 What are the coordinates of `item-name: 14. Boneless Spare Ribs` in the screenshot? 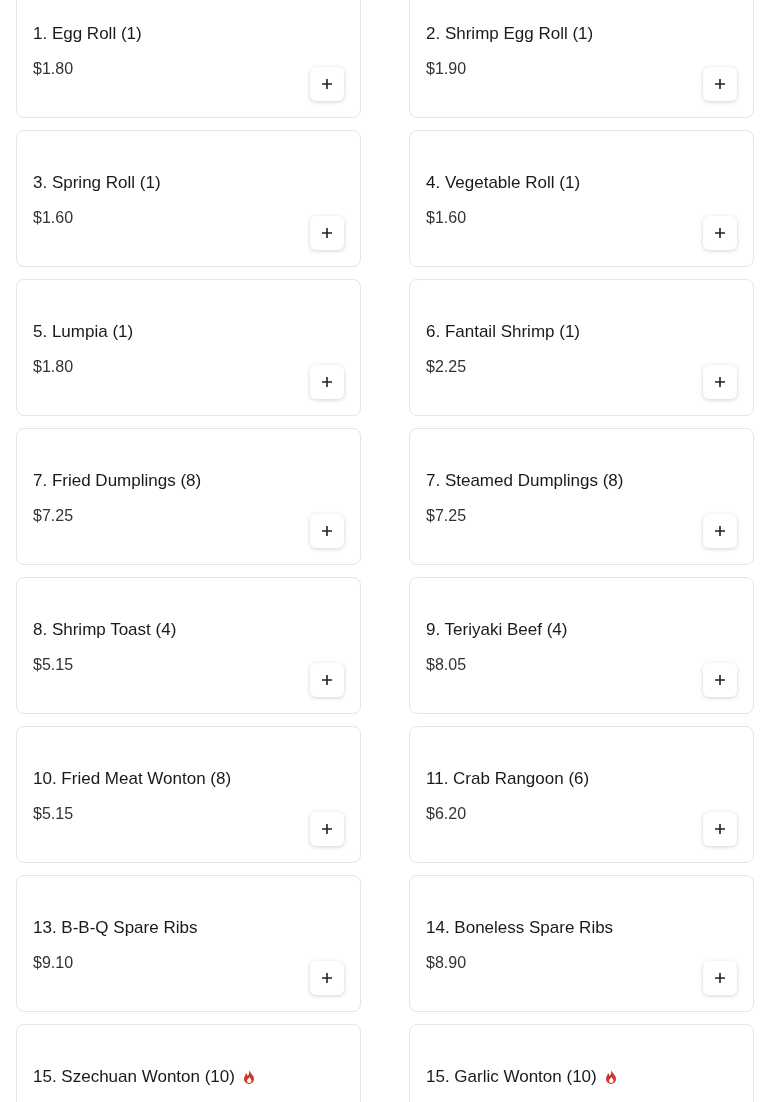 It's located at (520, 928).